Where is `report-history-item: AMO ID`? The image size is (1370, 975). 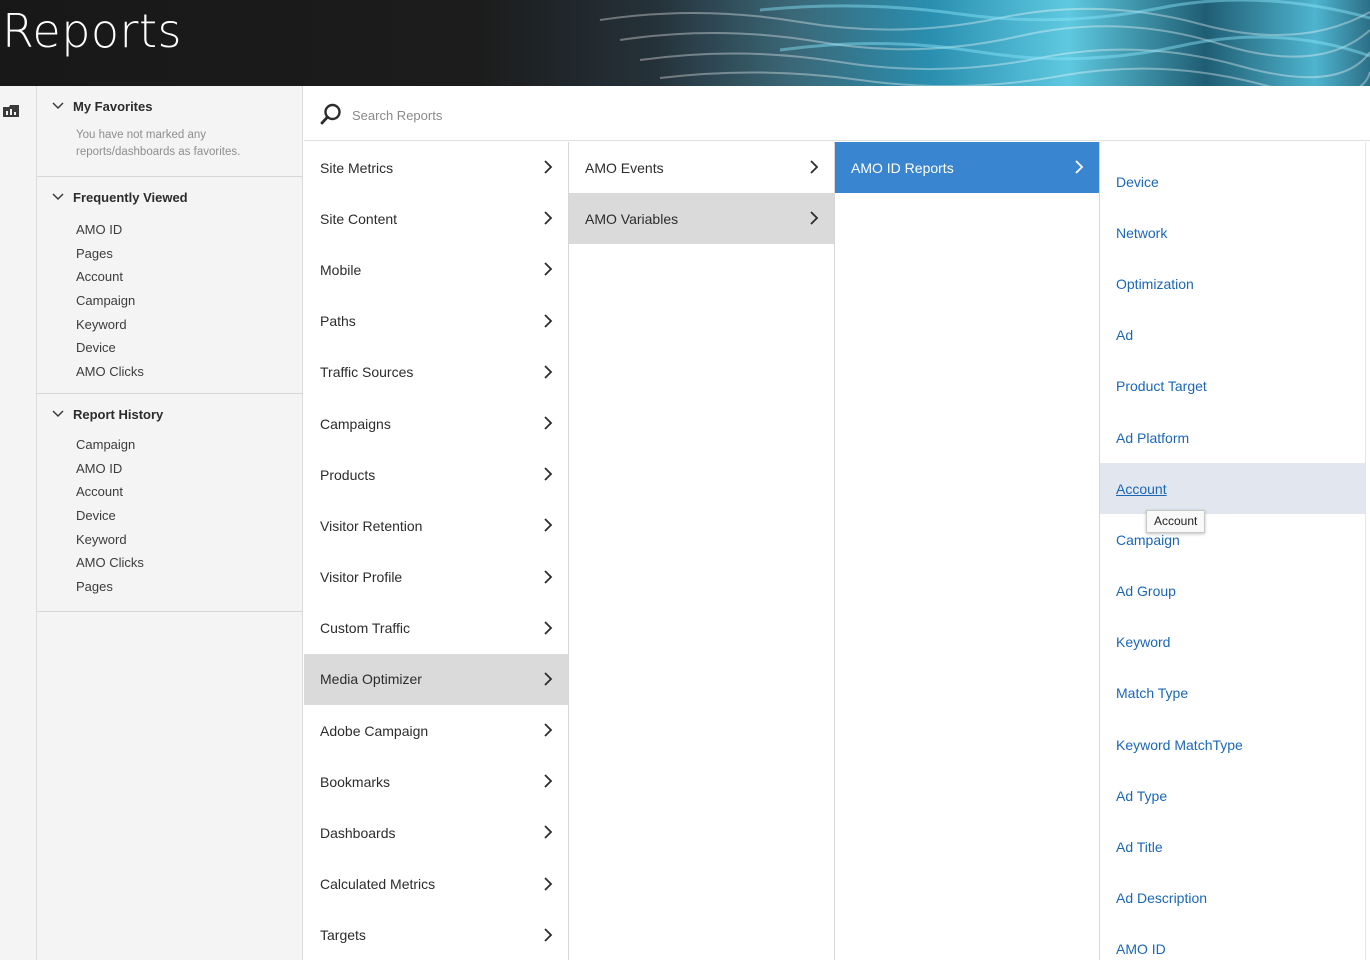
report-history-item: AMO ID is located at coordinates (110, 469).